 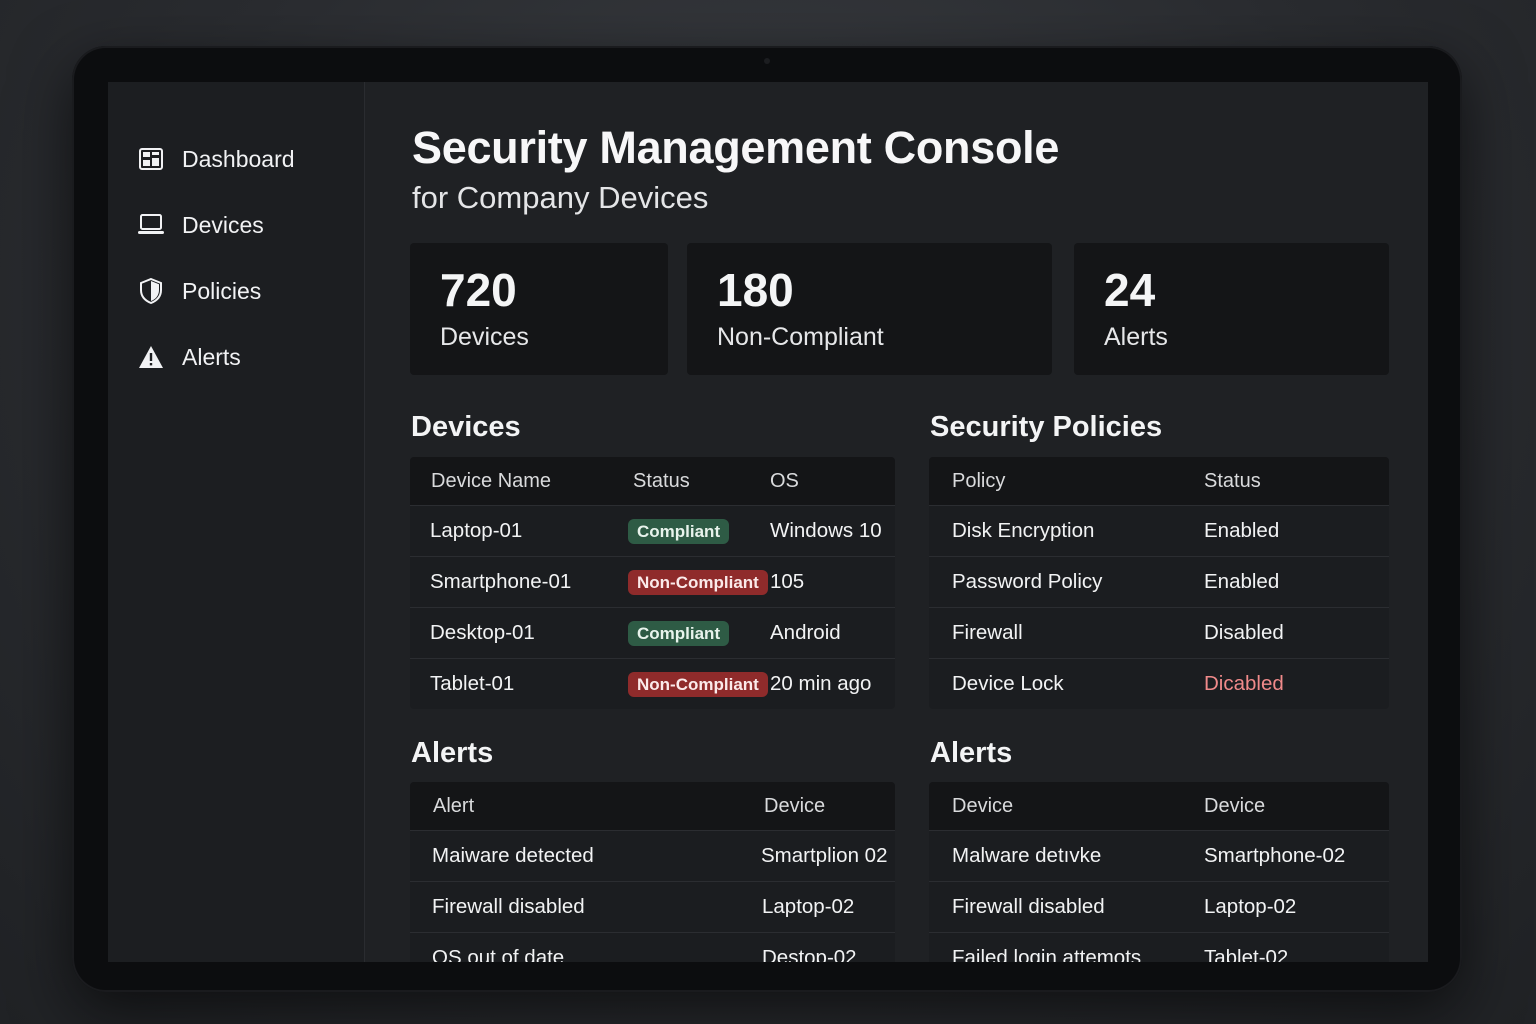 What do you see at coordinates (560, 197) in the screenshot?
I see `page-subtitle: for Company Devices` at bounding box center [560, 197].